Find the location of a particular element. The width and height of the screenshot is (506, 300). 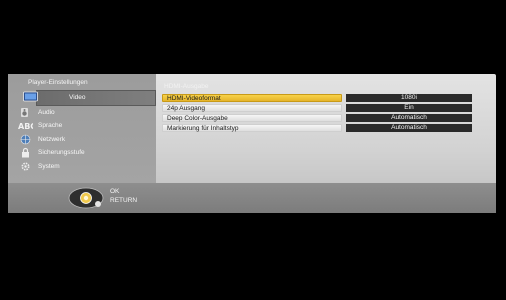

sidebar-item-video: Video is located at coordinates (89, 98).